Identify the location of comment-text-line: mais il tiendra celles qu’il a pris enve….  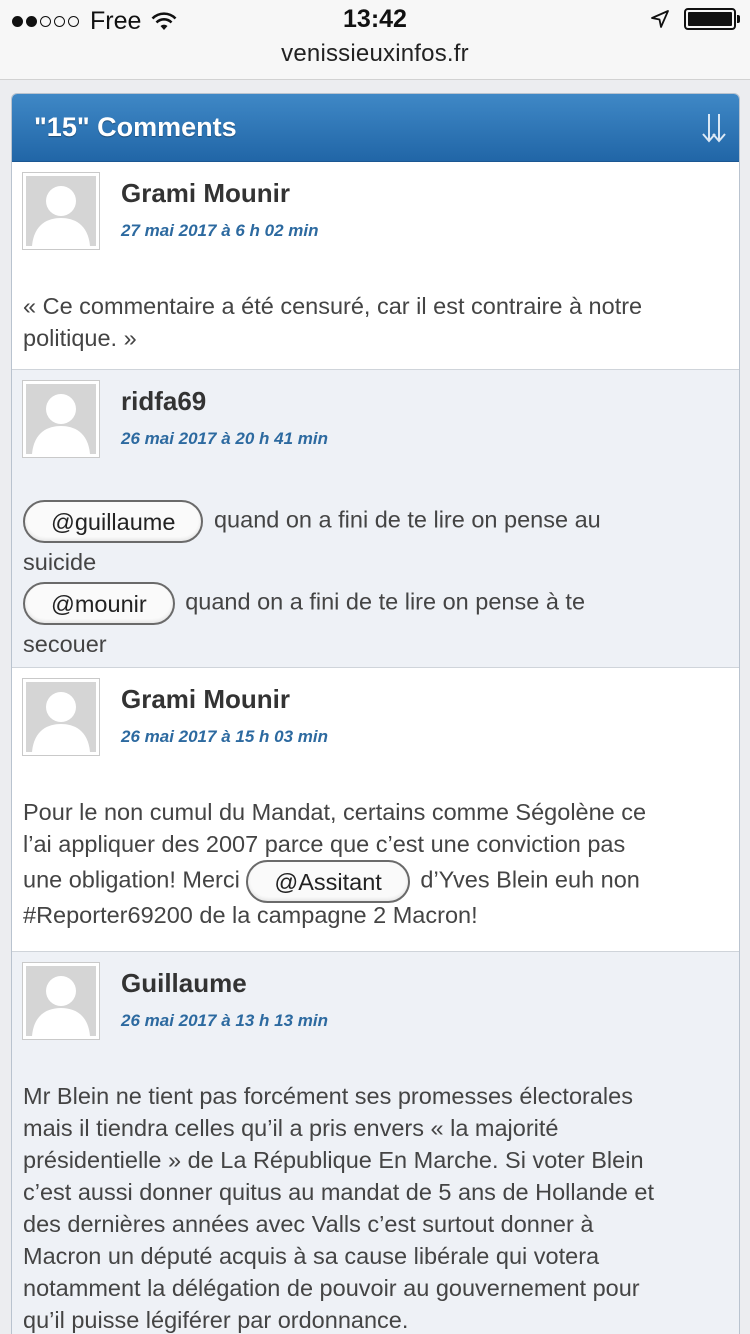
(291, 1128).